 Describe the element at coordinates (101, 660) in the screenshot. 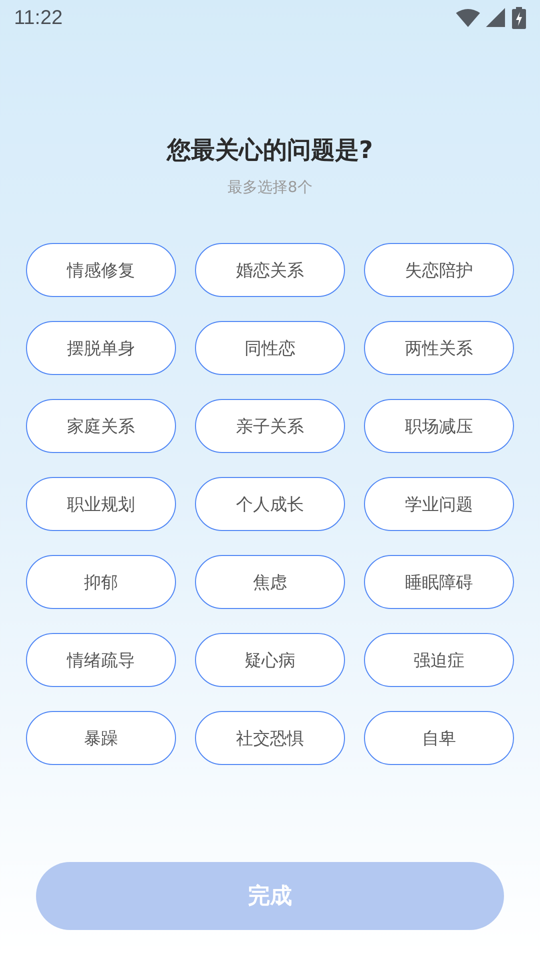

I see `topic-chip: 情绪疏导` at that location.